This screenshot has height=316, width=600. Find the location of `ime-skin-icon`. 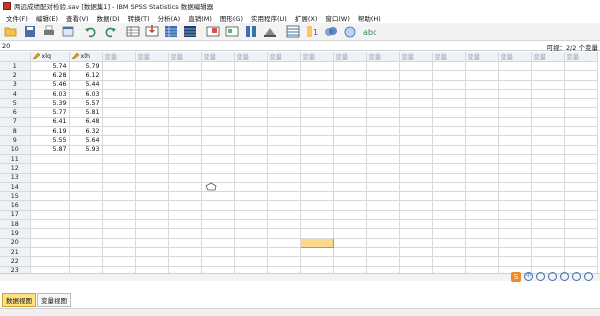

ime-skin-icon is located at coordinates (576, 276).